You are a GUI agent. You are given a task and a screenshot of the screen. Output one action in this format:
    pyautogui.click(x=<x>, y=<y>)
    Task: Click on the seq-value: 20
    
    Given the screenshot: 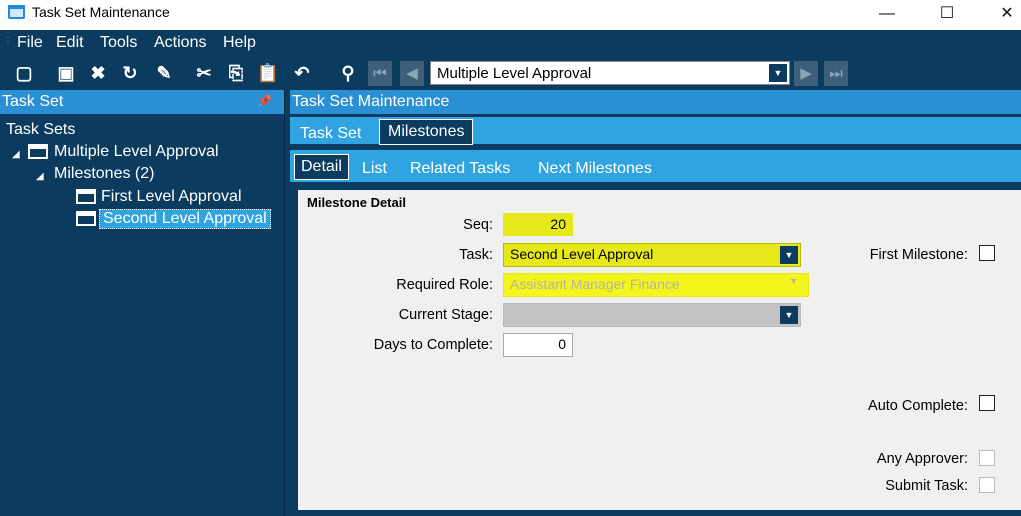 What is the action you would take?
    pyautogui.click(x=558, y=224)
    